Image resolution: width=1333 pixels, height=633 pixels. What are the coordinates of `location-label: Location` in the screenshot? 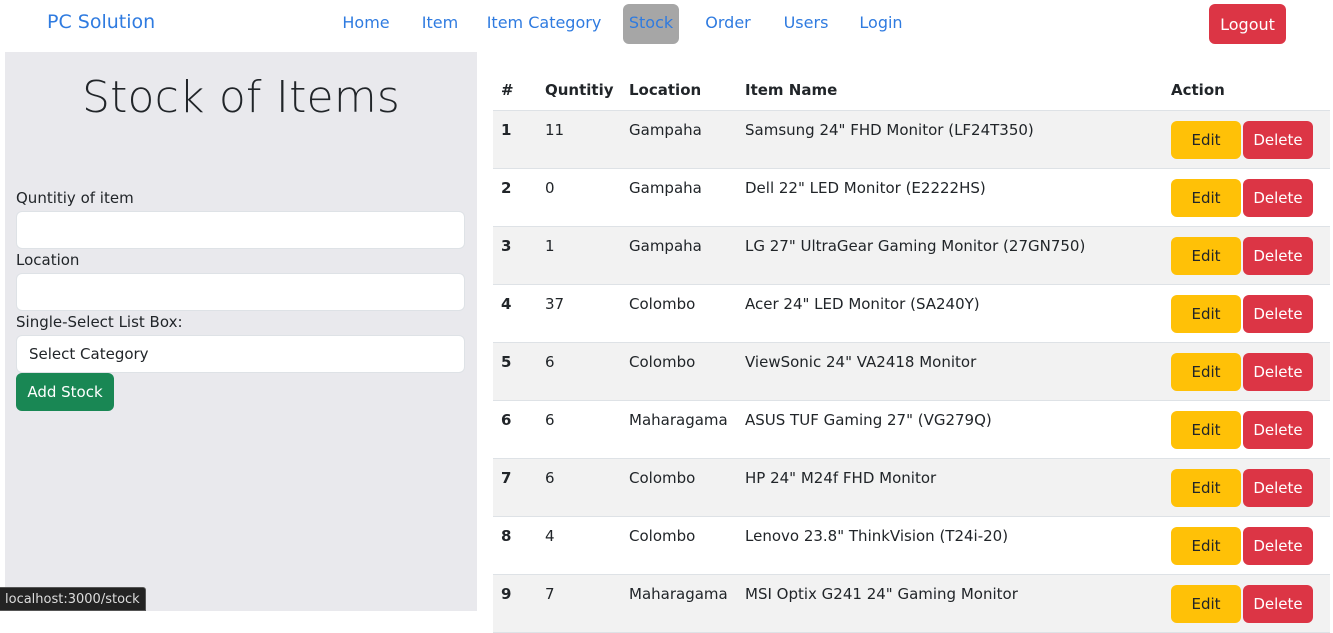 It's located at (48, 260).